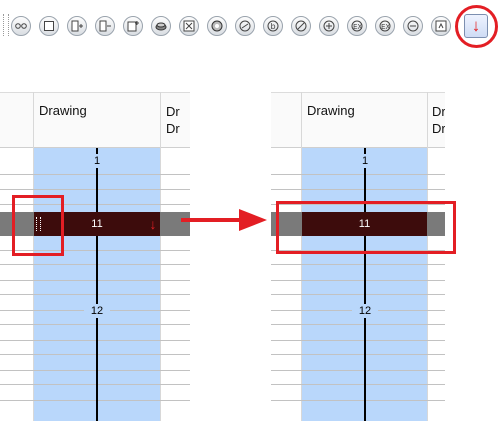  Describe the element at coordinates (217, 26) in the screenshot. I see `drawing-substitution-icon` at that location.